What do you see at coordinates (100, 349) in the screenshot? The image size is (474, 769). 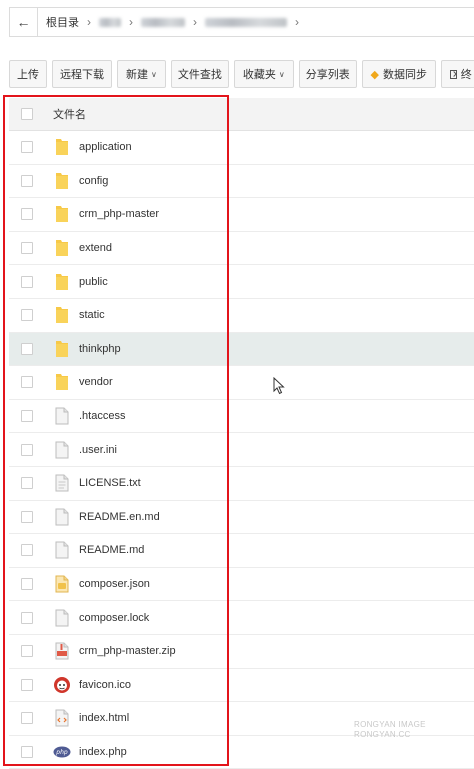 I see `file-name: thinkphp` at bounding box center [100, 349].